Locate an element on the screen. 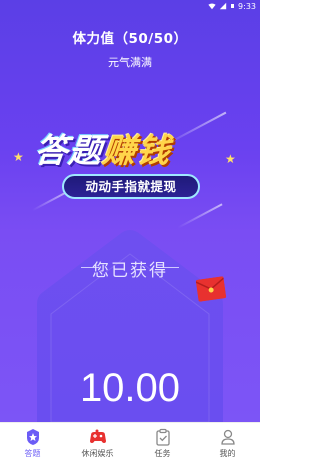  banner-title: 答题赚钱 is located at coordinates (102, 148).